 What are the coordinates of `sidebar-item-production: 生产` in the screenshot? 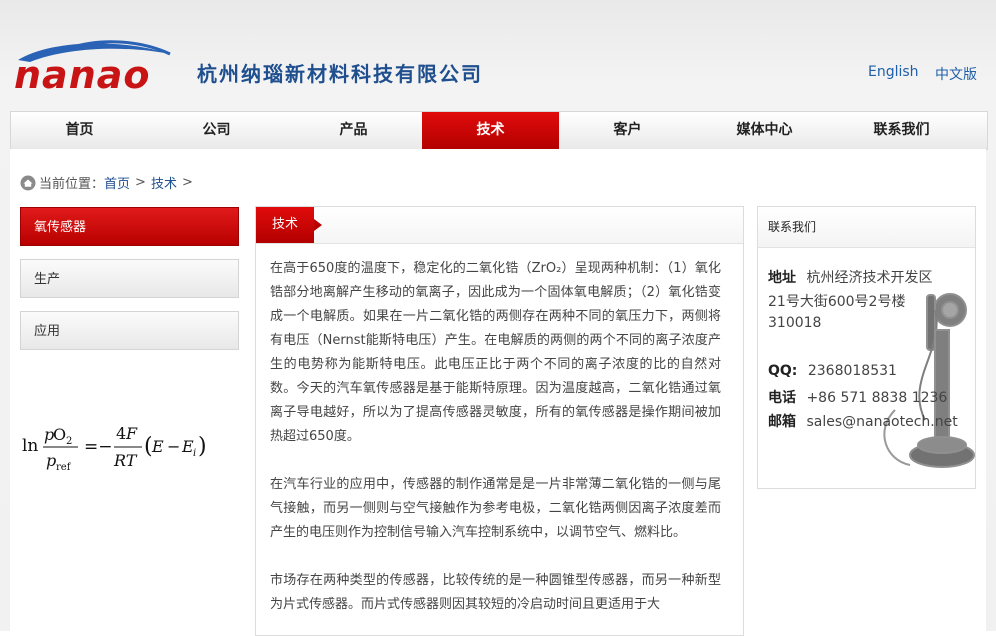 It's located at (129, 278).